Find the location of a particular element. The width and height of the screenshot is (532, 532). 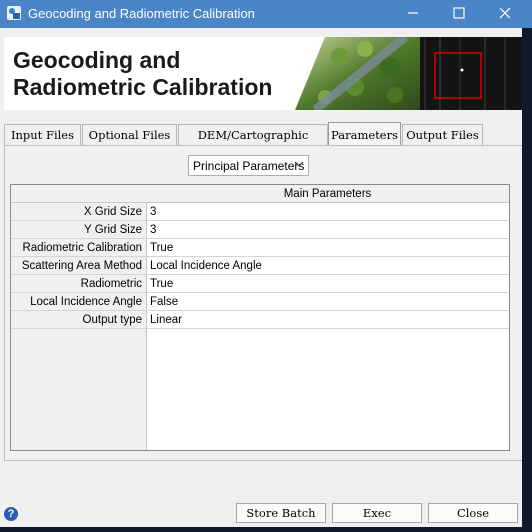

table-row: X Grid Size 3 is located at coordinates (260, 212).